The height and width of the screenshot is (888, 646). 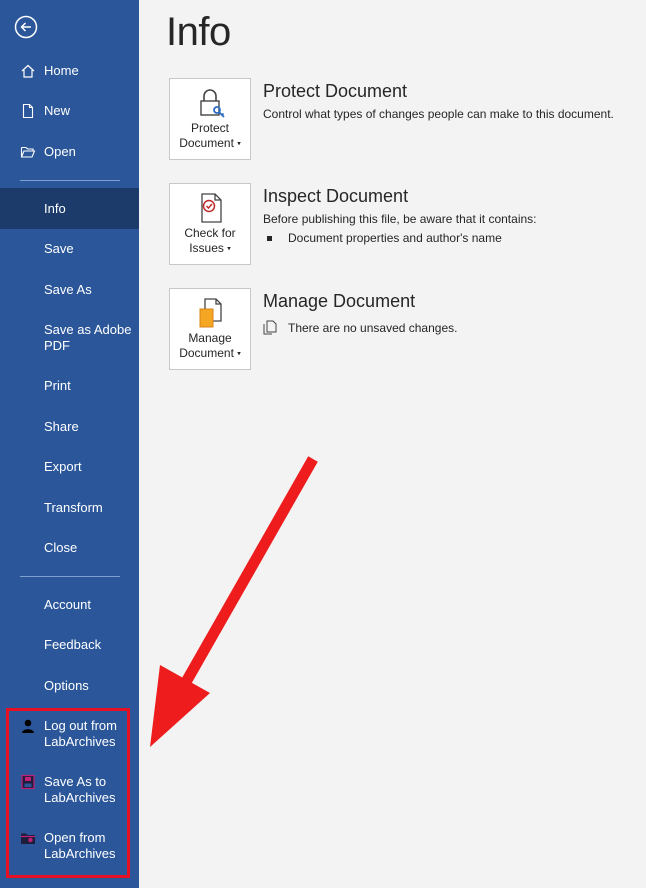 I want to click on back-button, so click(x=26, y=27).